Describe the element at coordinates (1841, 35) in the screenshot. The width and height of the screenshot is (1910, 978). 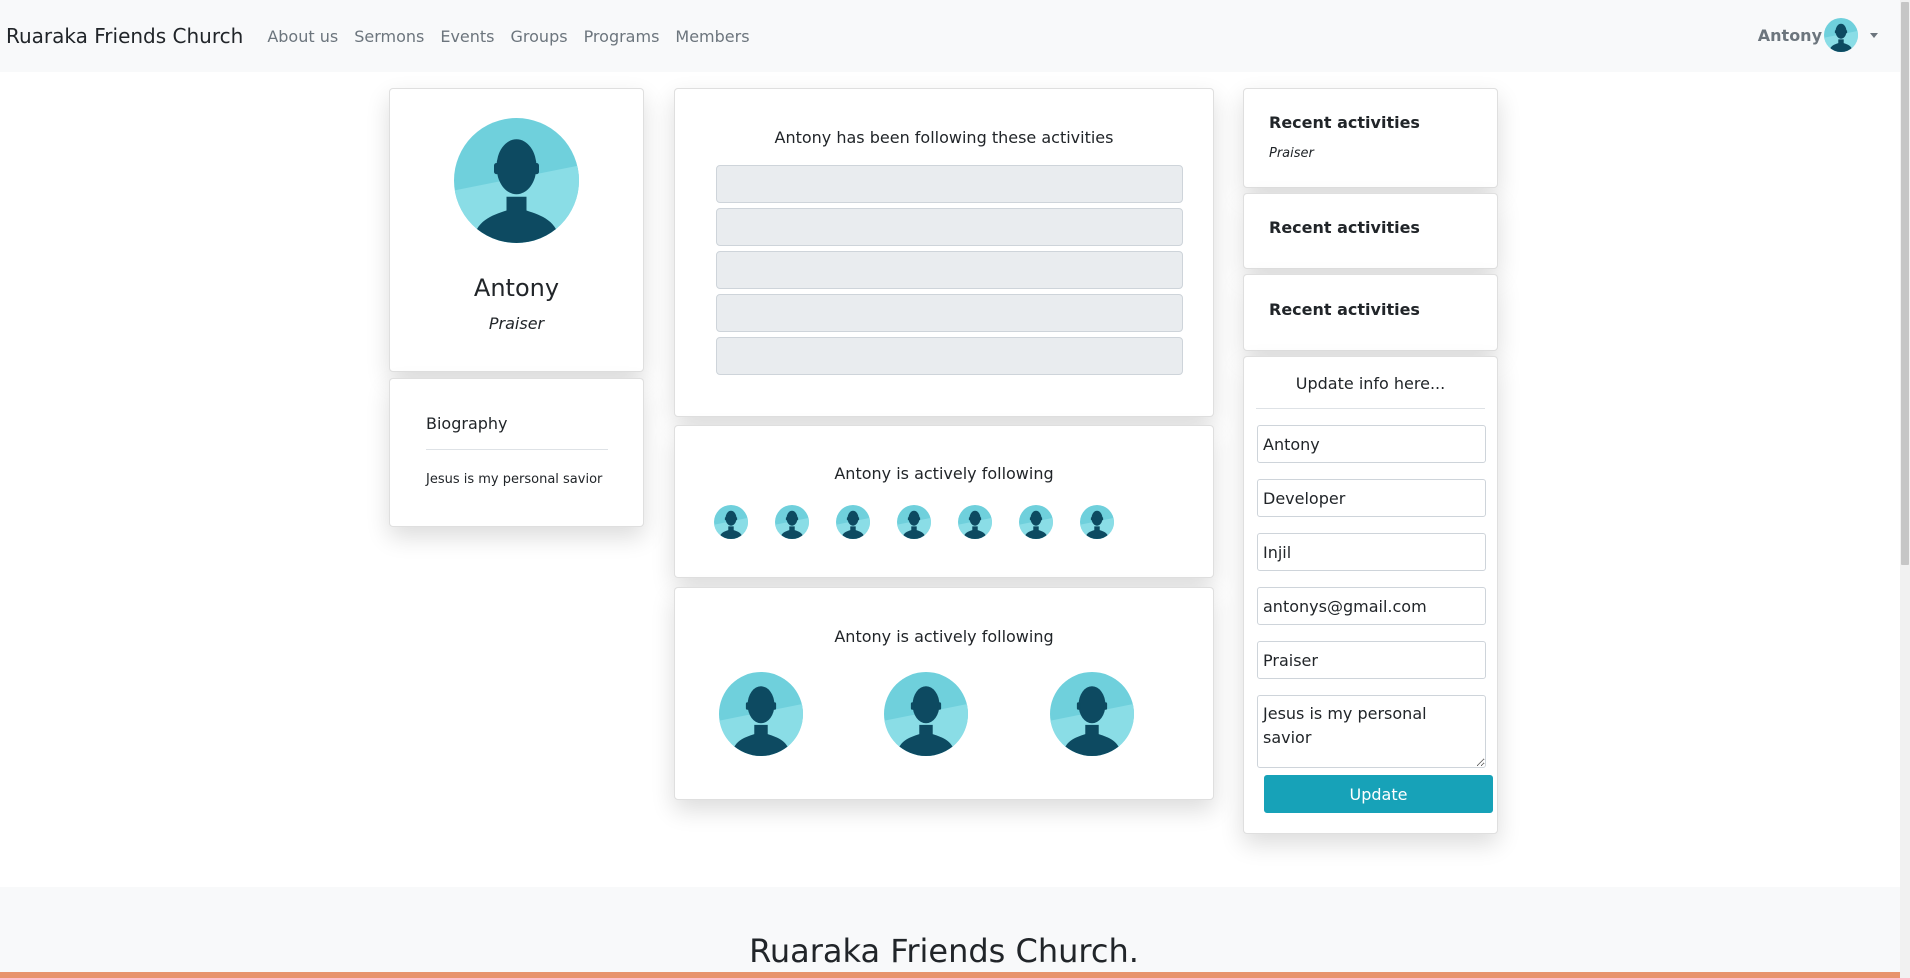
I see `user-avatar-icon` at that location.